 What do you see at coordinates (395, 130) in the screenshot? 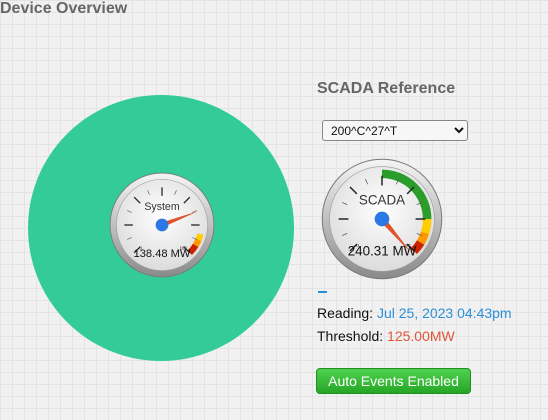
I see `scada-point-select: 200^C^27^T` at bounding box center [395, 130].